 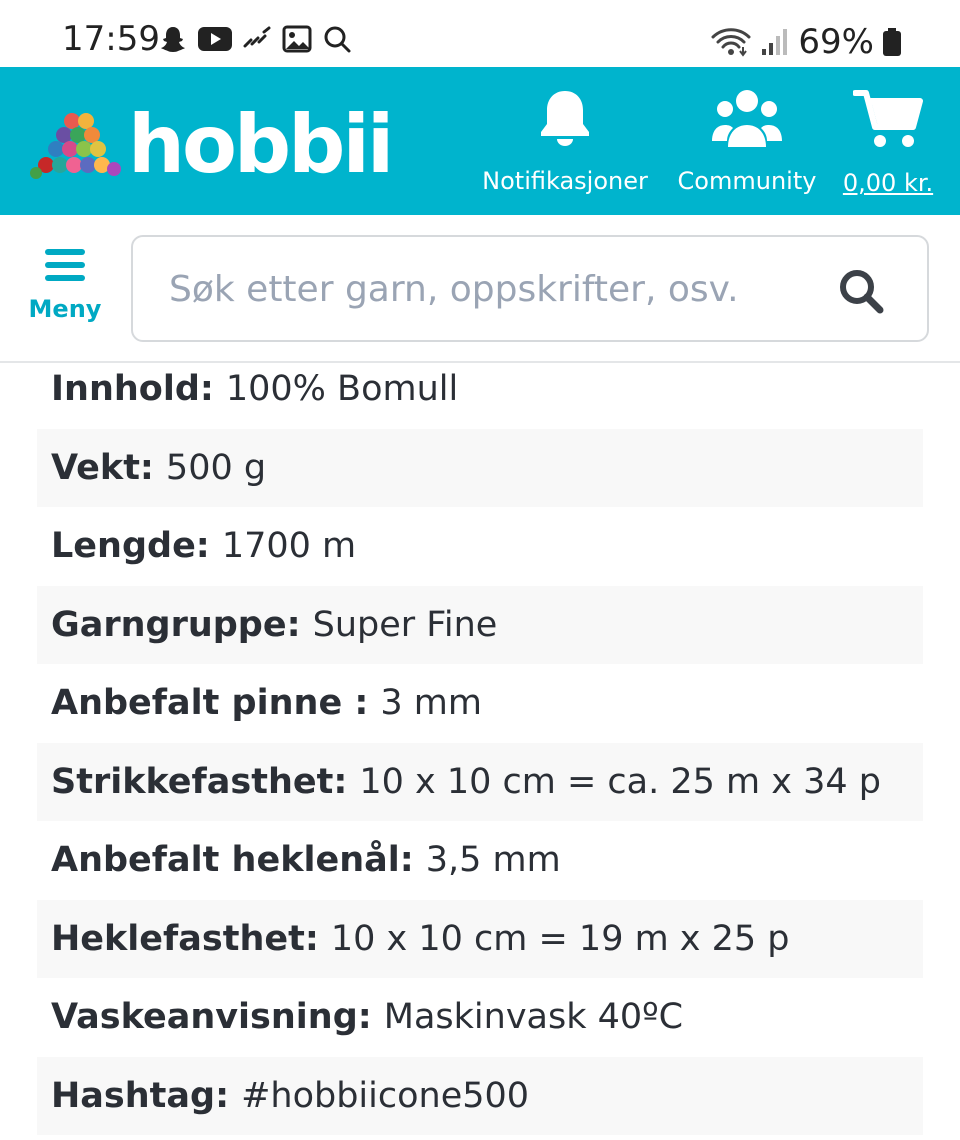 I want to click on spec-row-hashtag: Hashtag: #hobbiicone500, so click(x=480, y=1095).